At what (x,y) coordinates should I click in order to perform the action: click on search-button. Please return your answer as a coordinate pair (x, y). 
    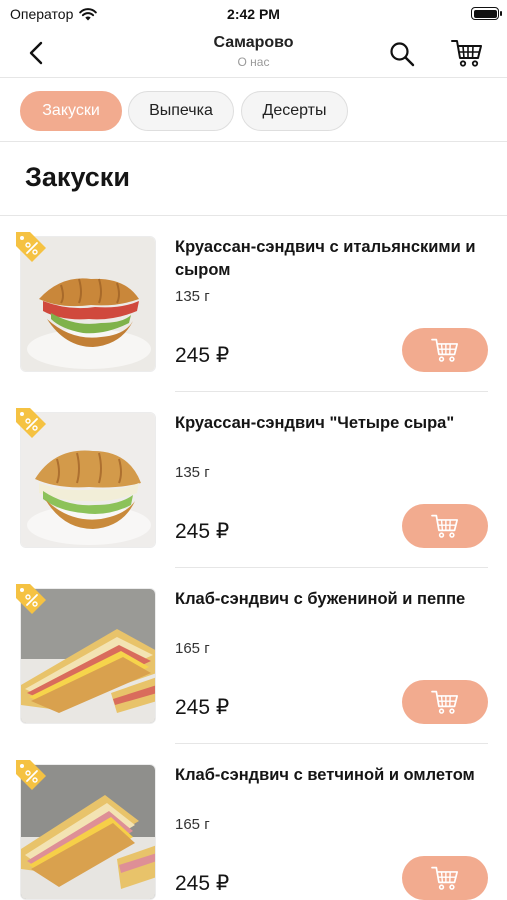
    Looking at the image, I should click on (402, 54).